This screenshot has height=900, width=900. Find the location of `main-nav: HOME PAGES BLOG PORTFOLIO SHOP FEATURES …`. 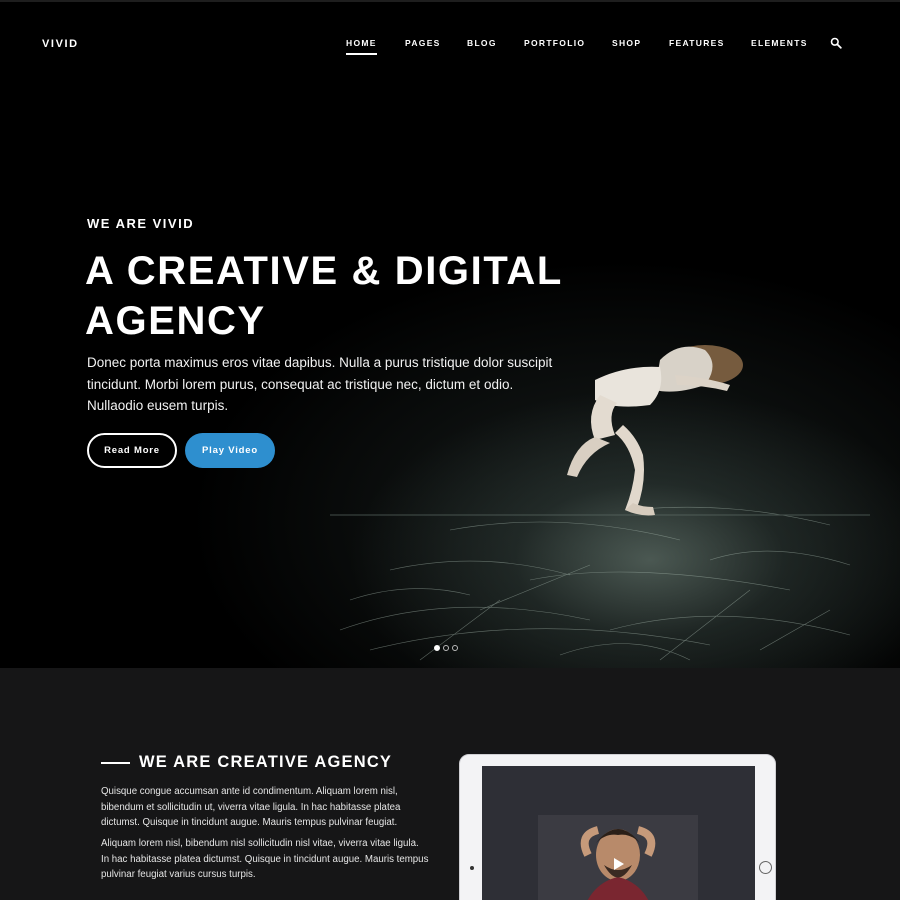

main-nav: HOME PAGES BLOG PORTFOLIO SHOP FEATURES … is located at coordinates (450, 48).